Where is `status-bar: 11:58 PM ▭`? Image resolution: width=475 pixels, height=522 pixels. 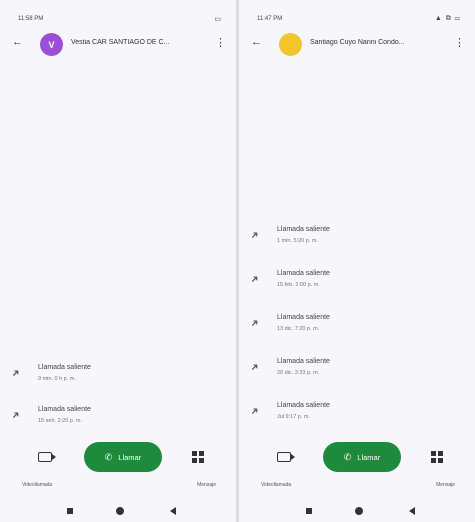 status-bar: 11:58 PM ▭ is located at coordinates (118, 11).